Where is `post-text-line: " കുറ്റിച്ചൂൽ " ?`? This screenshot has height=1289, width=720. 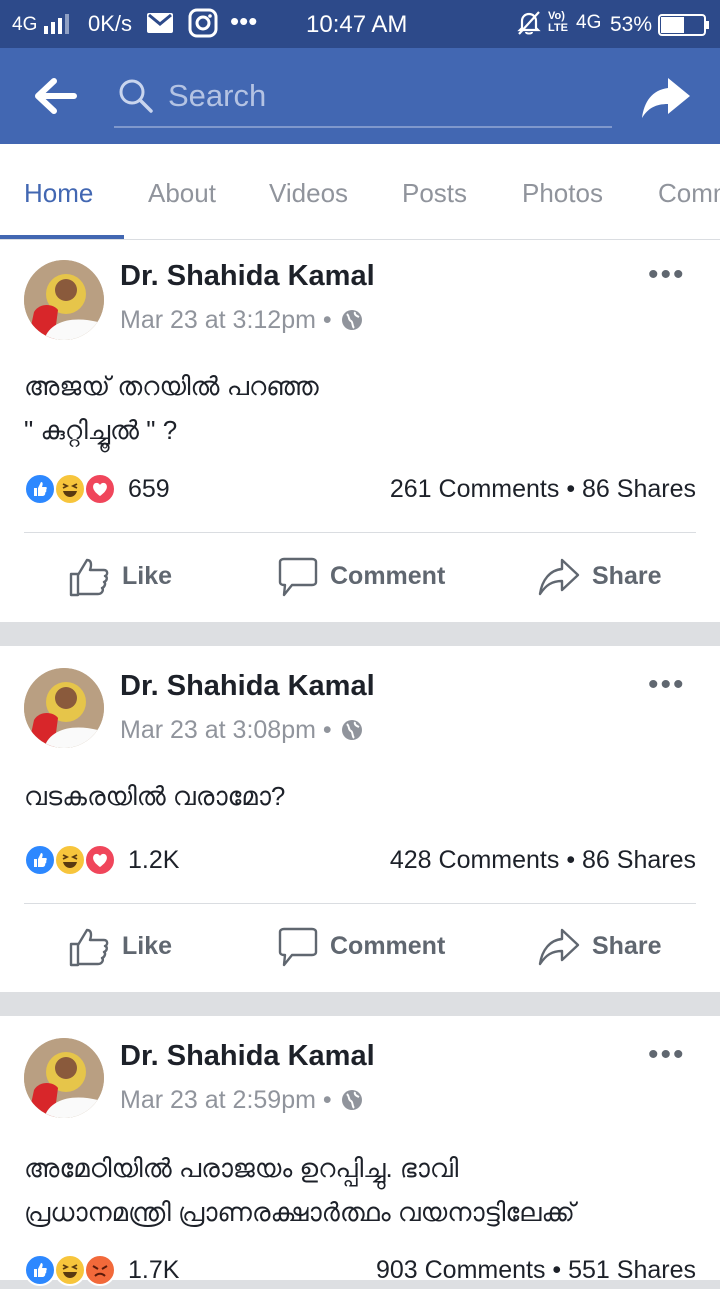
post-text-line: " കുറ്റിച്ചൂൽ " ? is located at coordinates (101, 430).